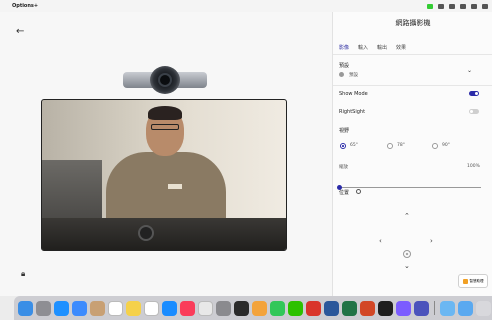 The width and height of the screenshot is (492, 320). Describe the element at coordinates (354, 145) in the screenshot. I see `fov-option-label: 65°` at that location.